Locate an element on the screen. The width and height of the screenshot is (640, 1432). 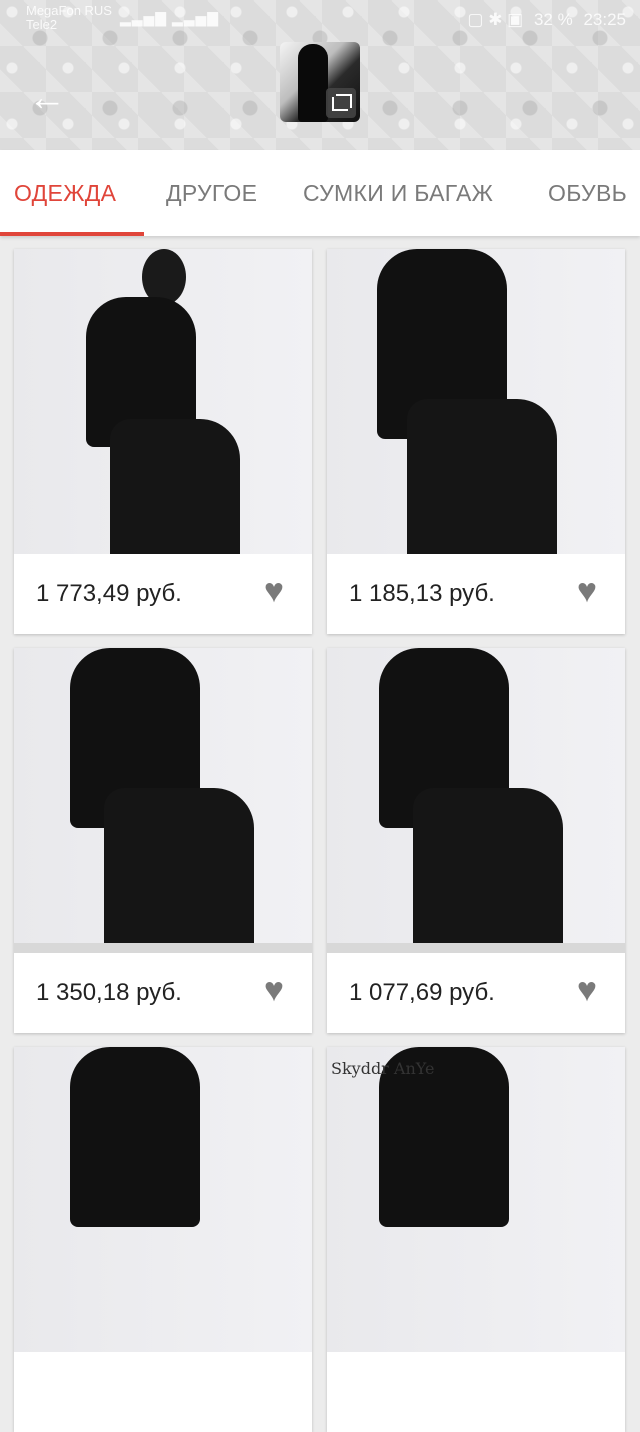
thumbnail-photo is located at coordinates (313, 83).